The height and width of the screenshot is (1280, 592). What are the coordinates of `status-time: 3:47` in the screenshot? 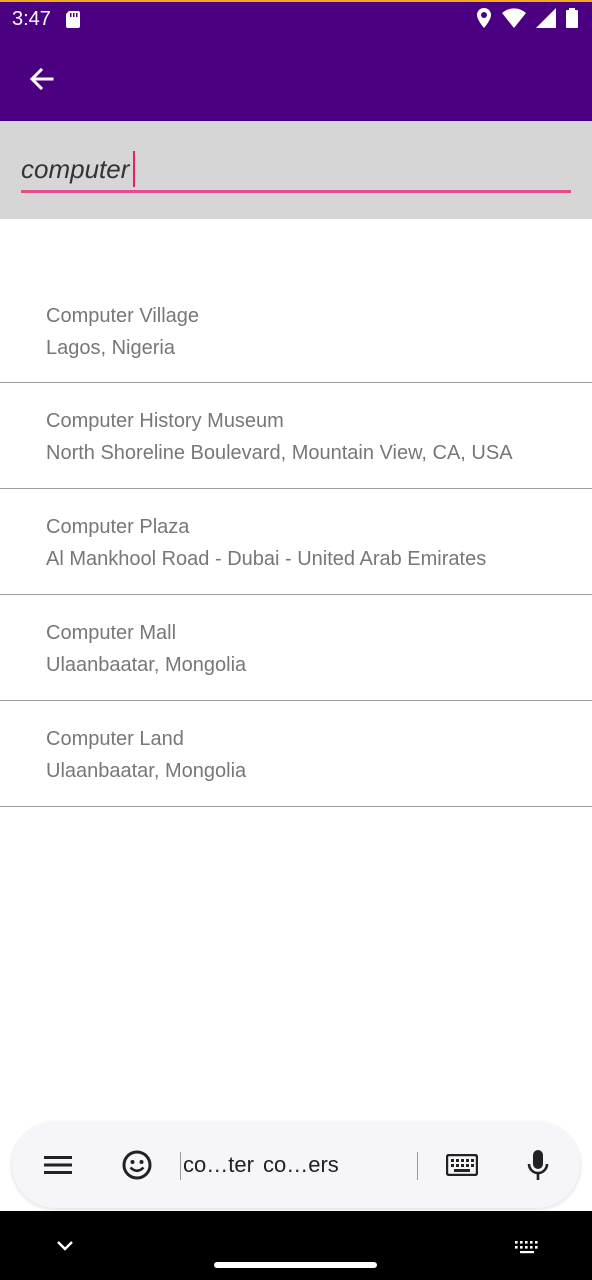 It's located at (31, 19).